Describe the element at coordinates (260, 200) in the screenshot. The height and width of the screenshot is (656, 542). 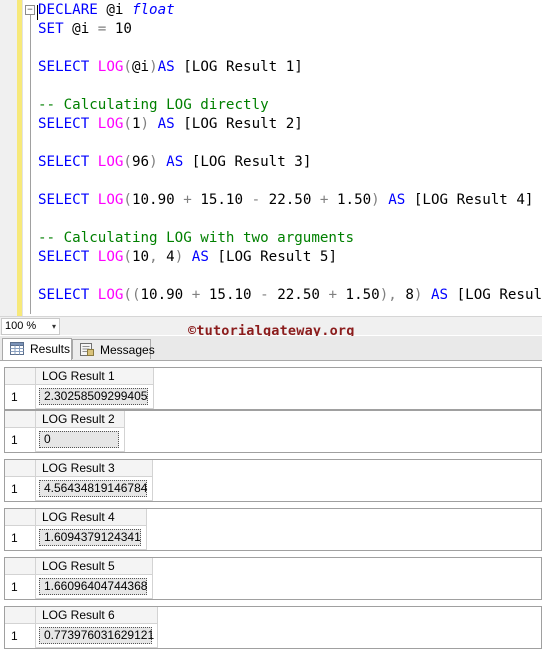
I see `code-token: -` at that location.